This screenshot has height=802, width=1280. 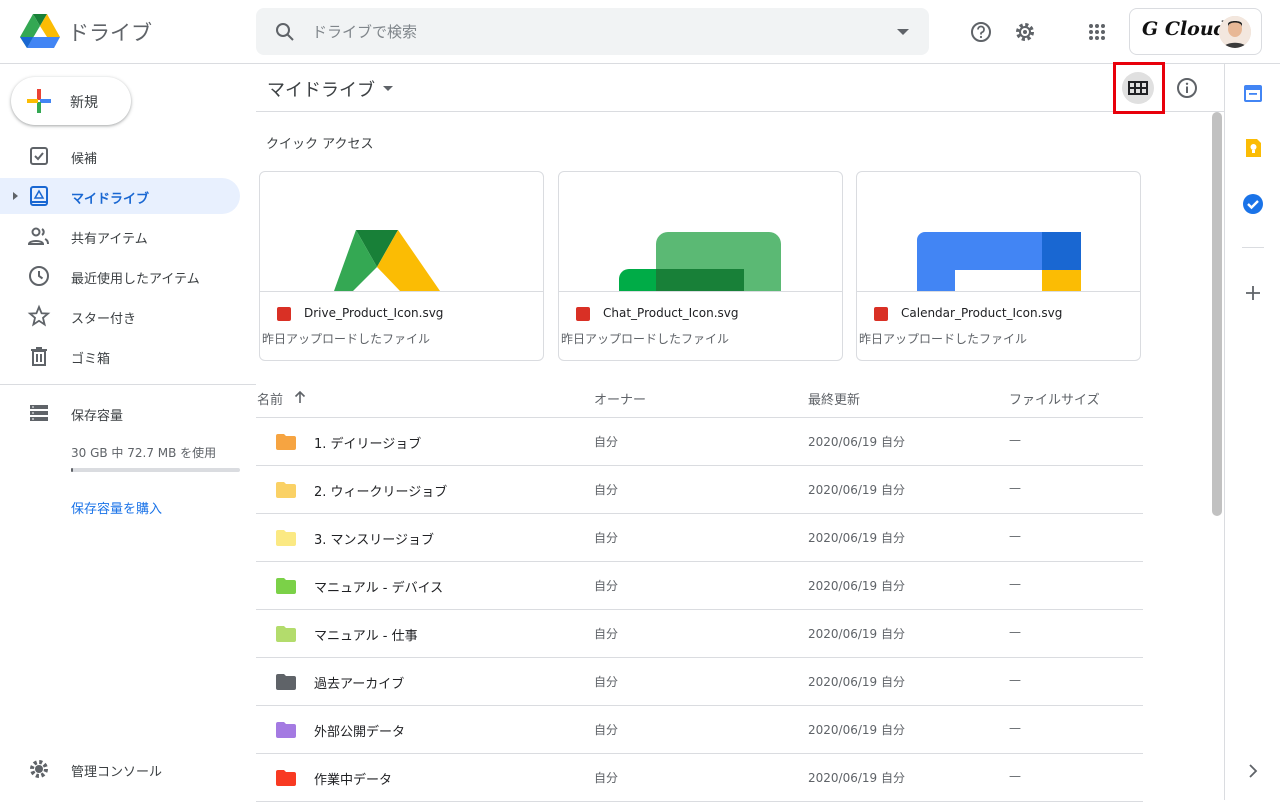 What do you see at coordinates (91, 359) in the screenshot?
I see `sidebar-item-label: ゴミ箱` at bounding box center [91, 359].